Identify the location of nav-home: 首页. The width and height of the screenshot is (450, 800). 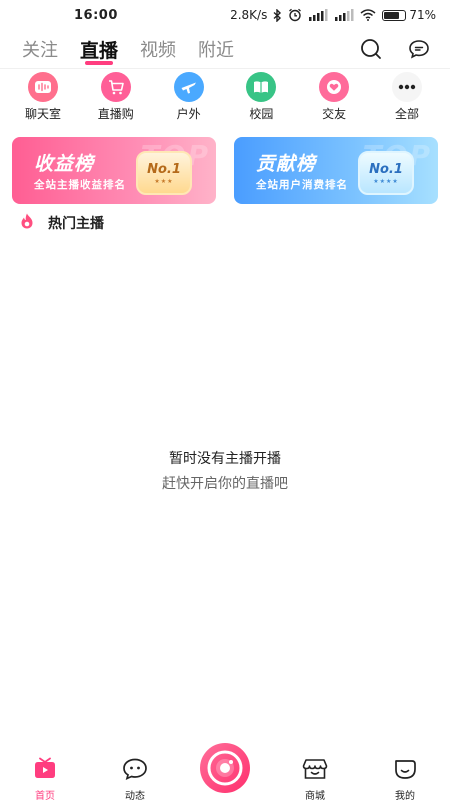
(45, 772).